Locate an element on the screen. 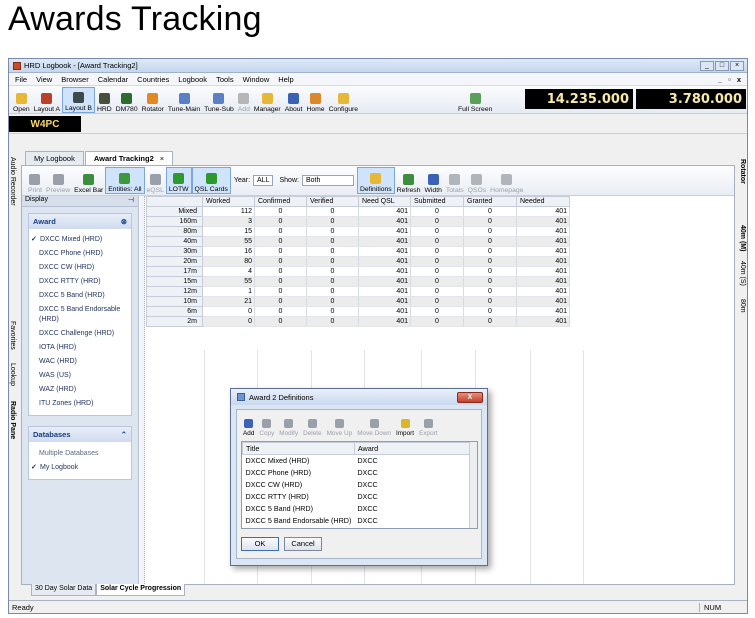 The width and height of the screenshot is (755, 618). cell-worked: 112 is located at coordinates (228, 211).